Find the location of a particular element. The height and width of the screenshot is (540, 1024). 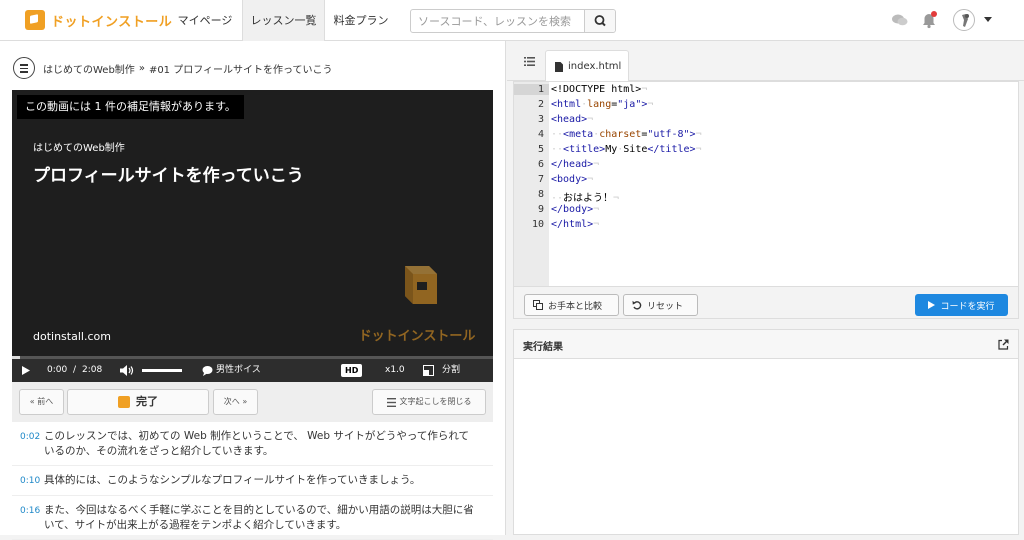

chat-icon is located at coordinates (900, 20).